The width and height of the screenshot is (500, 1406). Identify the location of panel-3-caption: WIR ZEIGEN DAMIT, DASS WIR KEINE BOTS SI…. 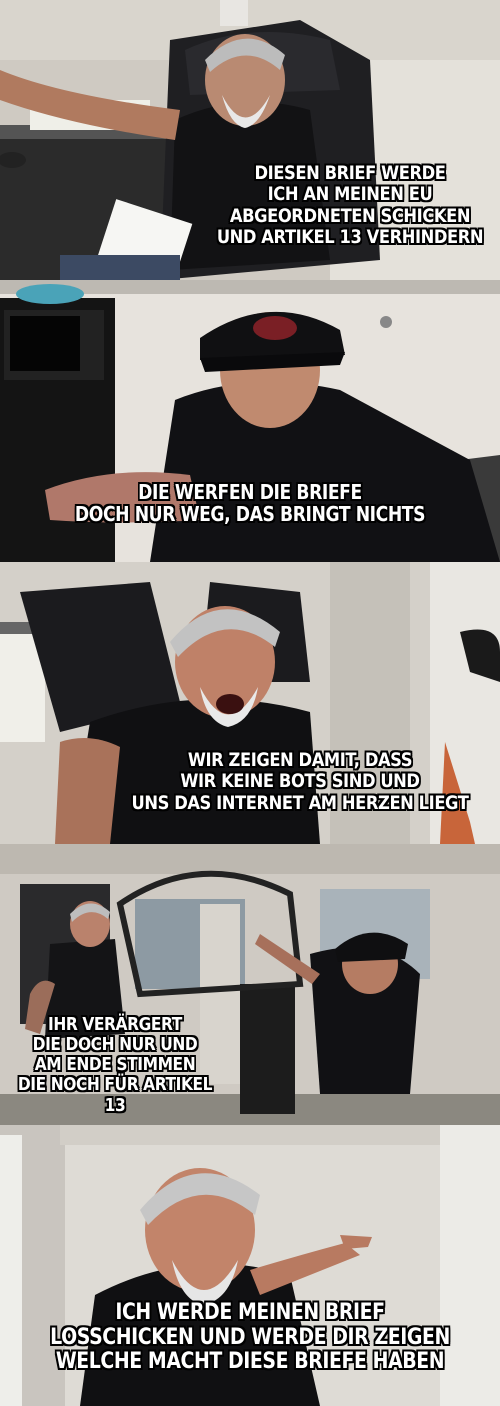
(300, 781).